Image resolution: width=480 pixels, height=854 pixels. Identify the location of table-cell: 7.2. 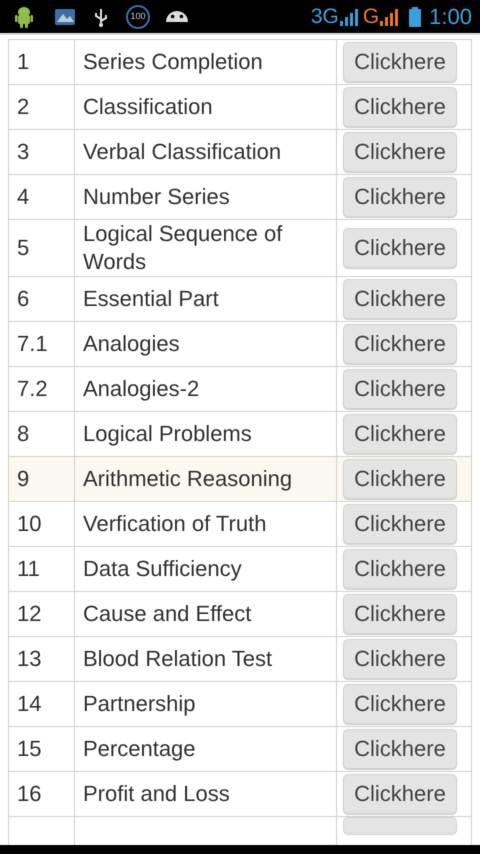
(41, 389).